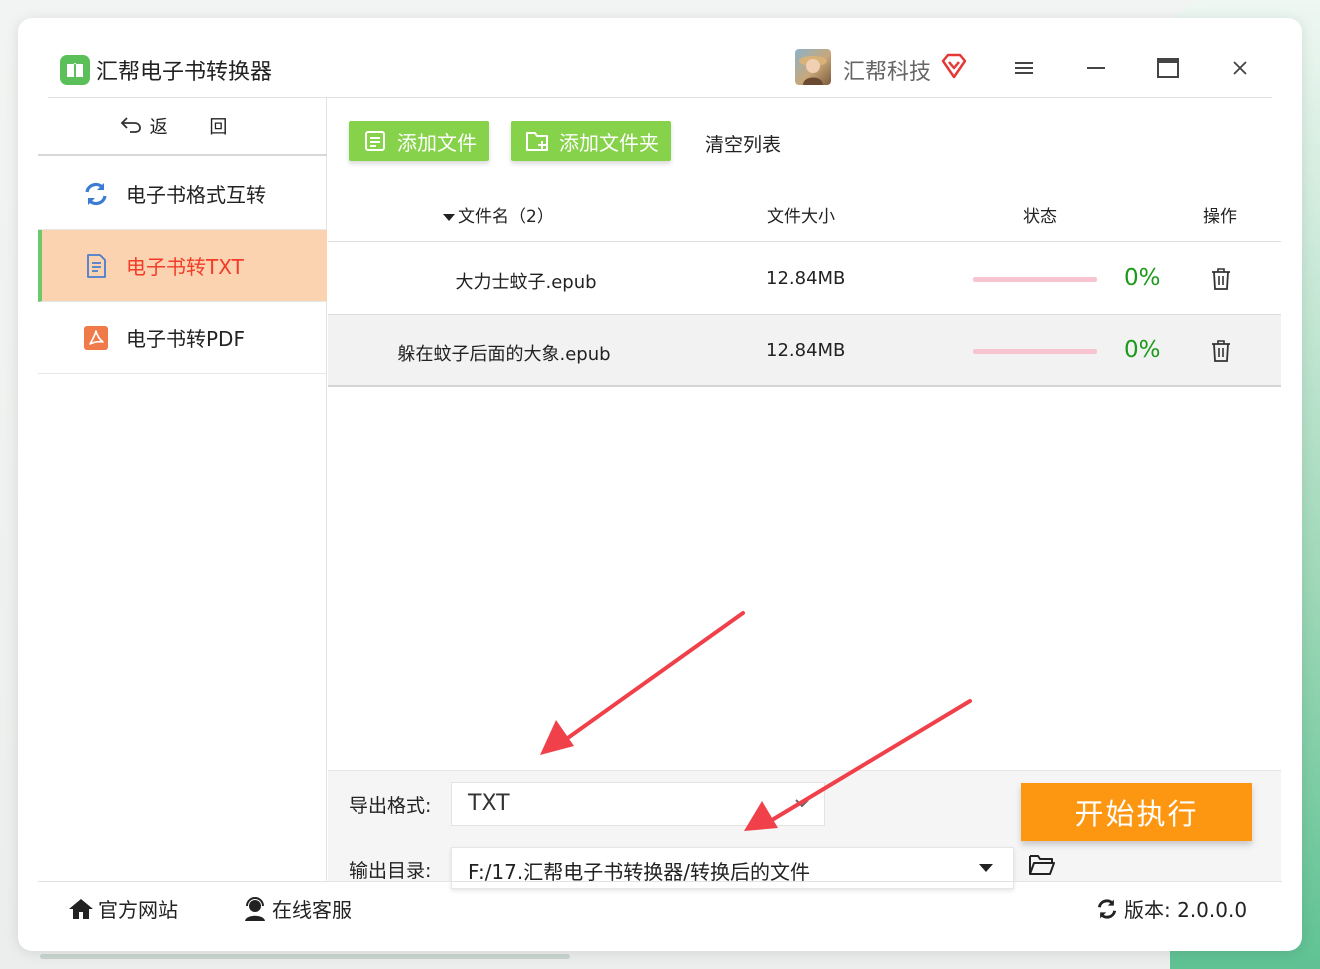 This screenshot has width=1320, height=969. I want to click on version-label: 版本: 2.0.0.0, so click(1186, 910).